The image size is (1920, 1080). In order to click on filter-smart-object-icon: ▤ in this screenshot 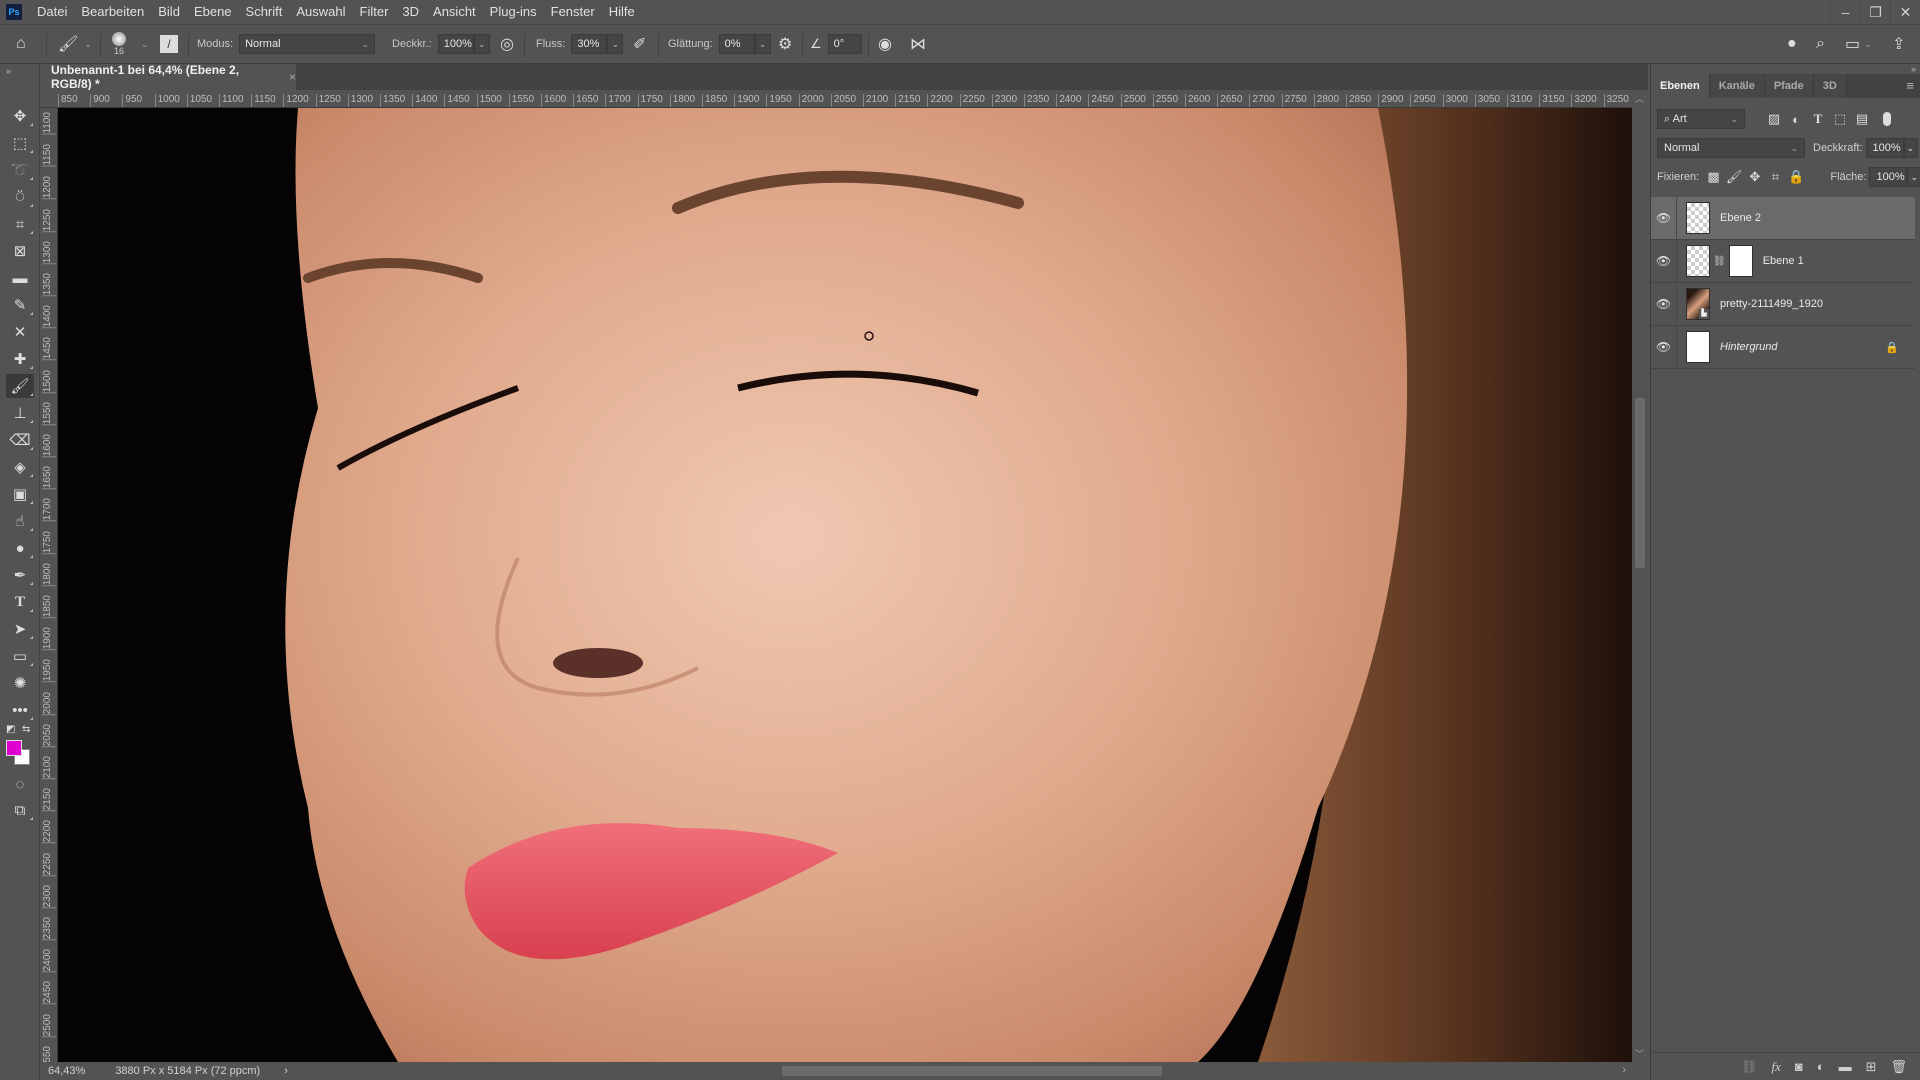, I will do `click(1862, 119)`.